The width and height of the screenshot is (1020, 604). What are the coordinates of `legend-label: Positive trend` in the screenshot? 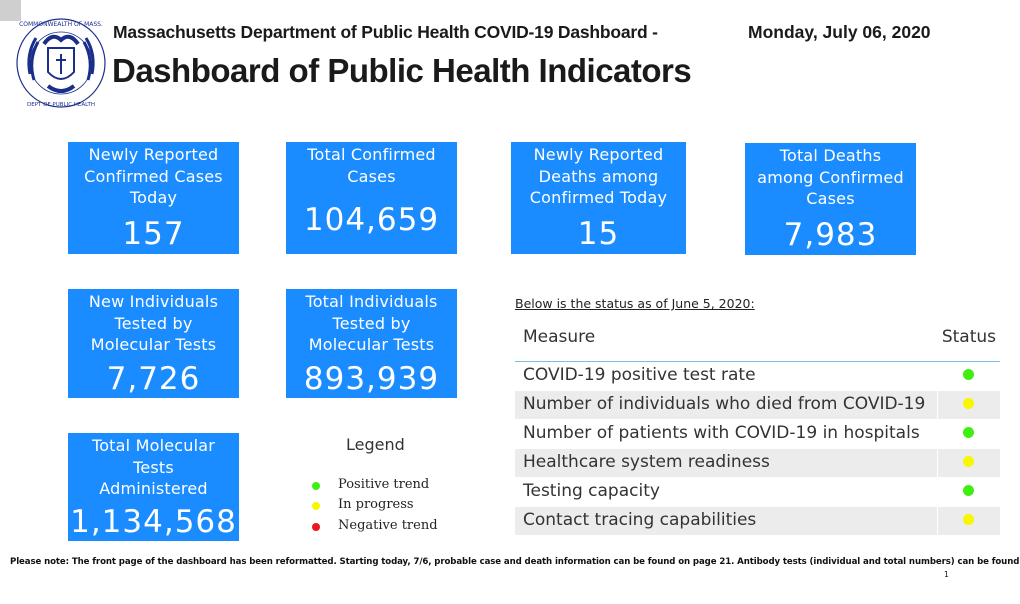 It's located at (384, 484).